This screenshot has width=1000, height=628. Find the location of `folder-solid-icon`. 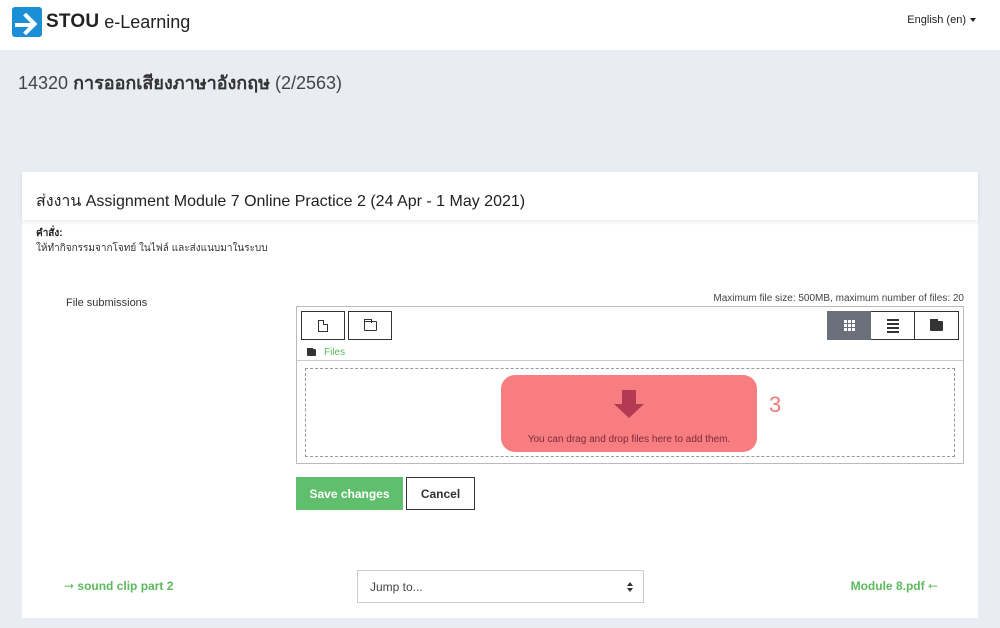

folder-solid-icon is located at coordinates (936, 324).